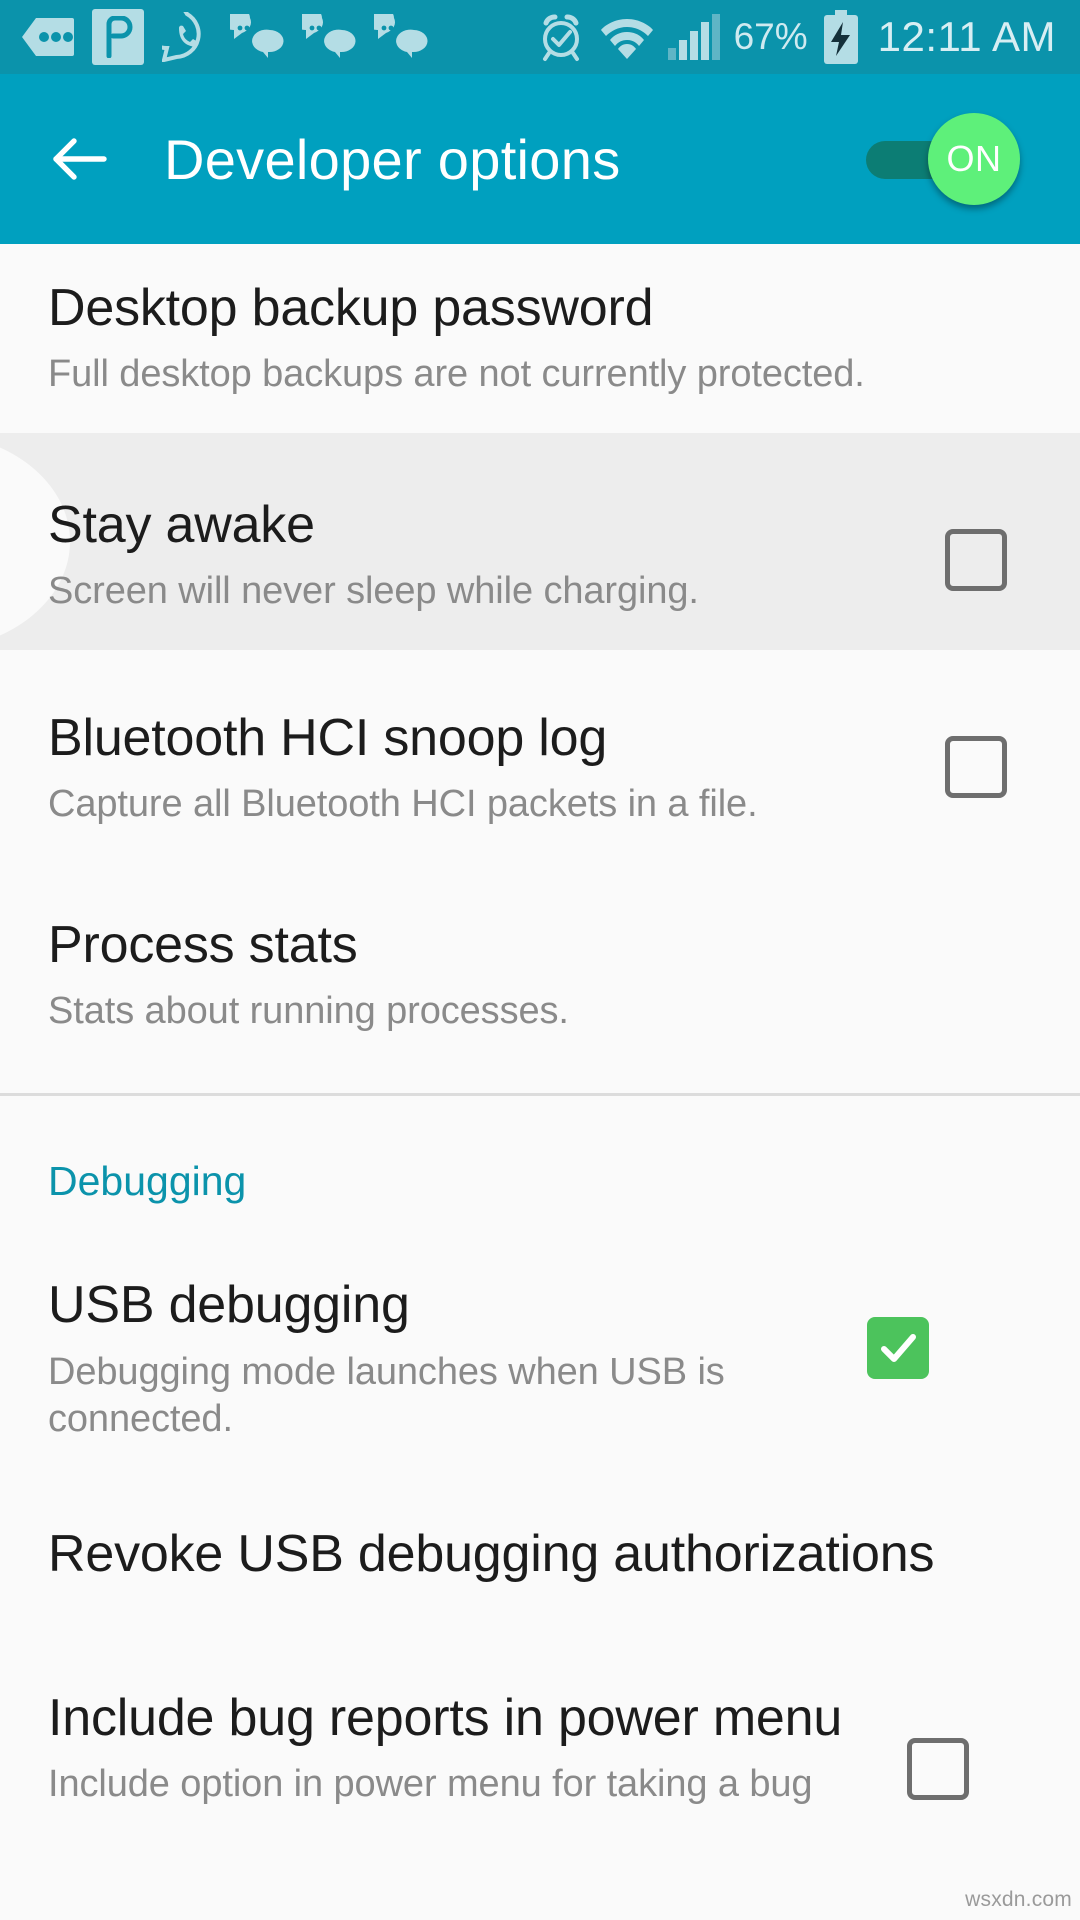 This screenshot has height=1920, width=1080. Describe the element at coordinates (48, 37) in the screenshot. I see `more-notifications-icon` at that location.